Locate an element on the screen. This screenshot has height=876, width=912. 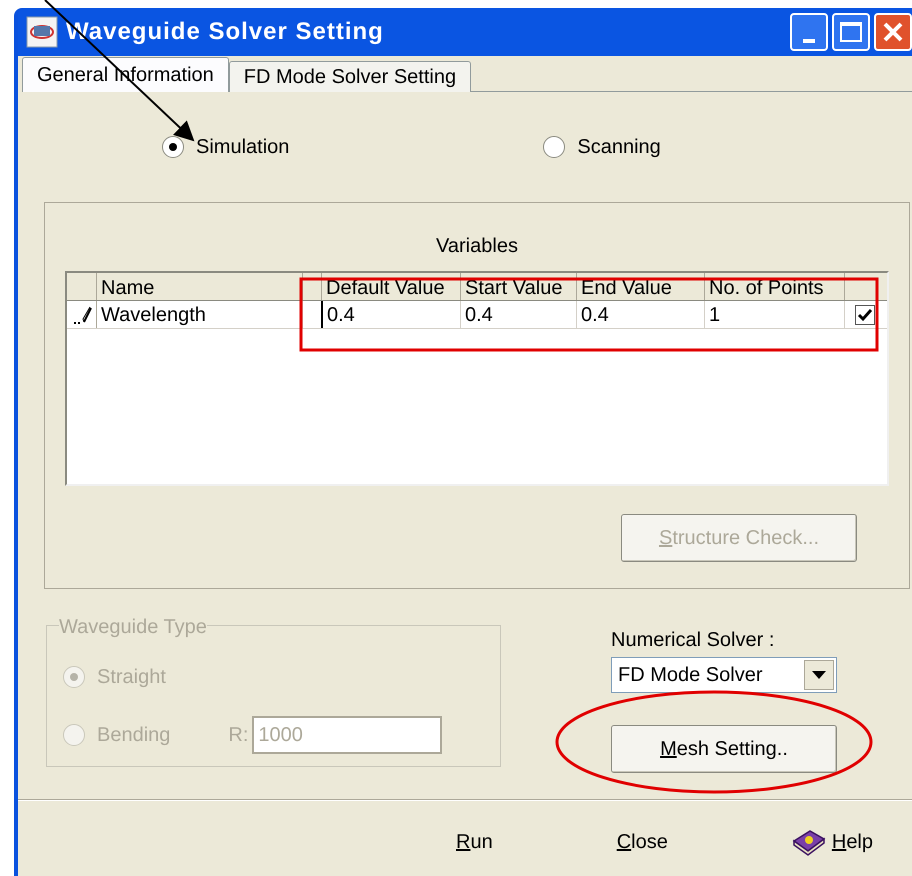
pencil-icon is located at coordinates (83, 314).